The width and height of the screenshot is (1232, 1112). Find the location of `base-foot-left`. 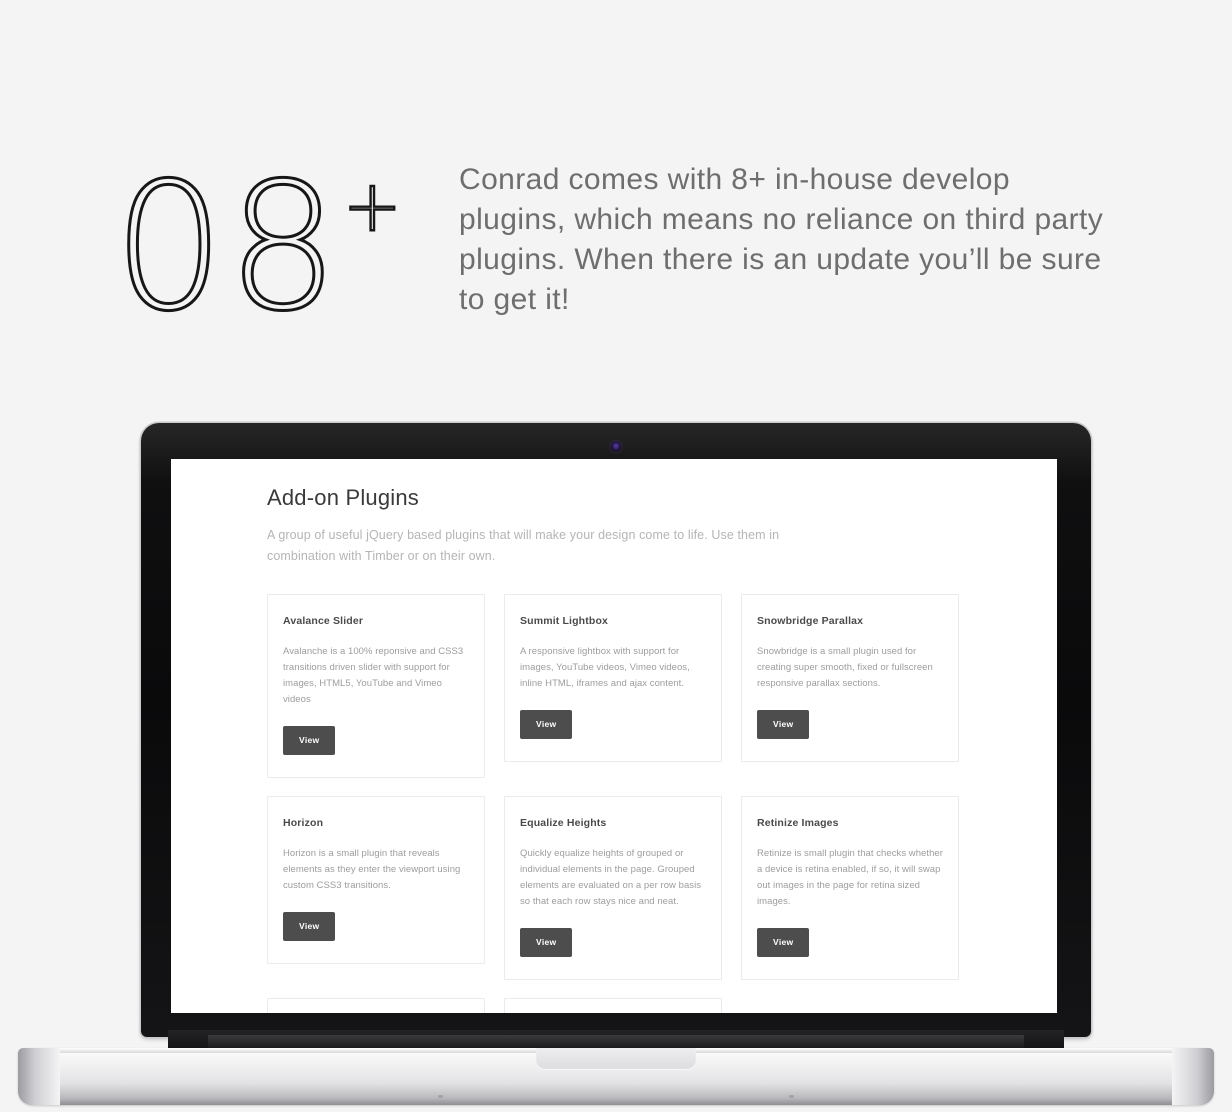

base-foot-left is located at coordinates (440, 1096).